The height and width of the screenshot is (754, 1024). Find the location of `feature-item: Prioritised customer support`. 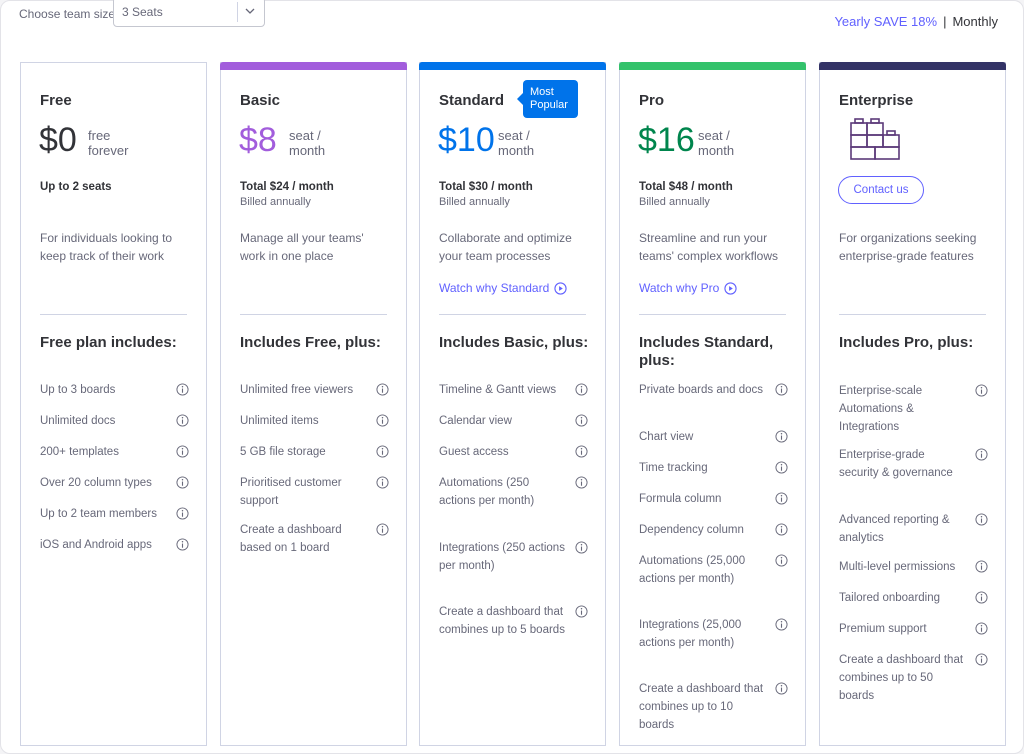

feature-item: Prioritised customer support is located at coordinates (314, 492).